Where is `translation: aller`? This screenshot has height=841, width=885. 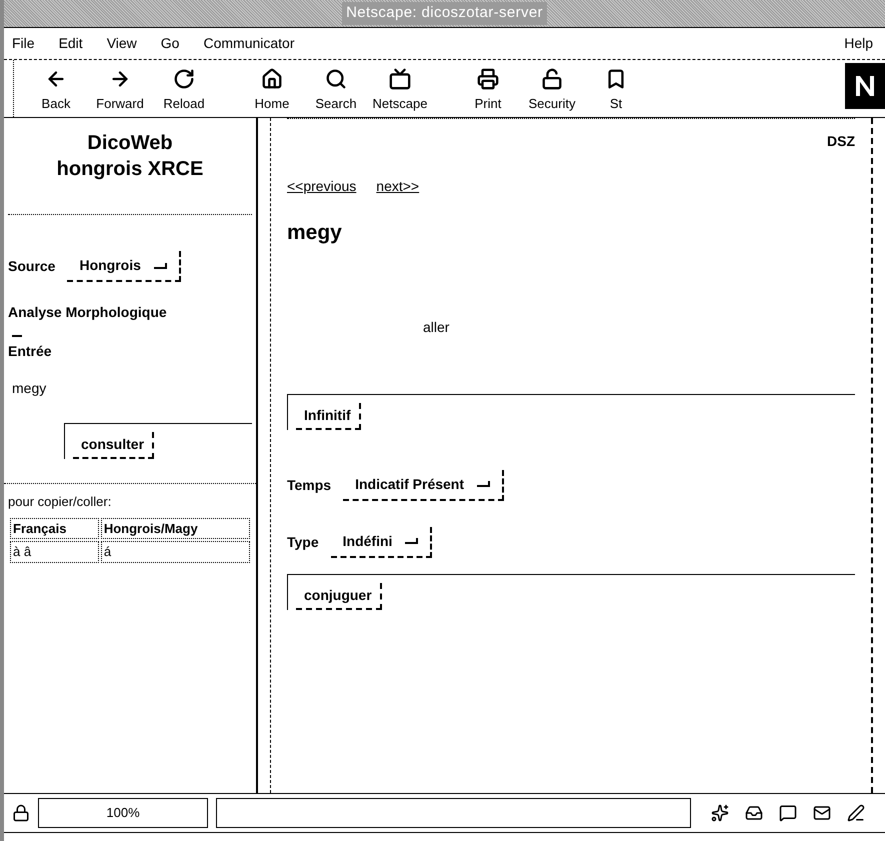
translation: aller is located at coordinates (436, 327).